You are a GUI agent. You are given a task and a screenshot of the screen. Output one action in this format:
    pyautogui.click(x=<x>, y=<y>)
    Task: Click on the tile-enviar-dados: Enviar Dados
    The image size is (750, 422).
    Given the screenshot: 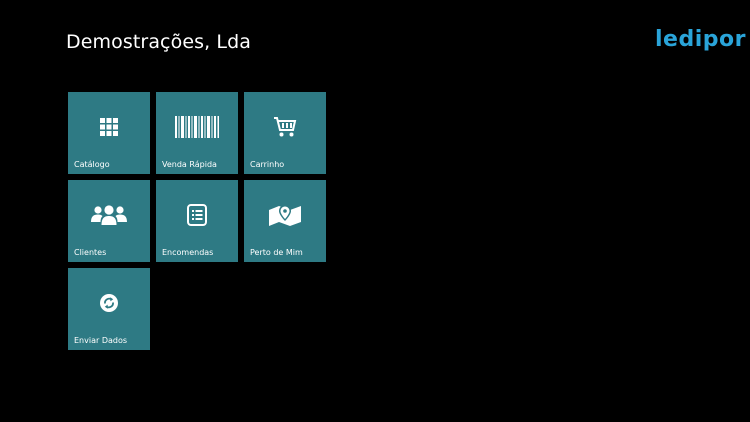 What is the action you would take?
    pyautogui.click(x=109, y=309)
    